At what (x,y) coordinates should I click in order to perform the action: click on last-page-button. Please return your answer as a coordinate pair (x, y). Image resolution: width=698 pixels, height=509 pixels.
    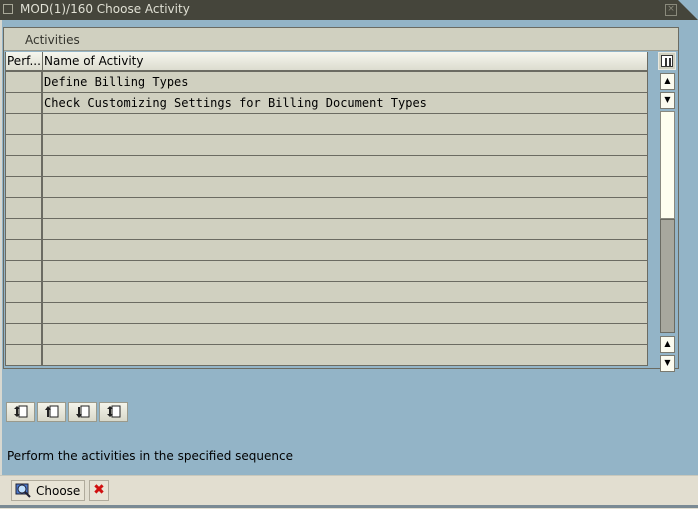
    Looking at the image, I should click on (113, 412).